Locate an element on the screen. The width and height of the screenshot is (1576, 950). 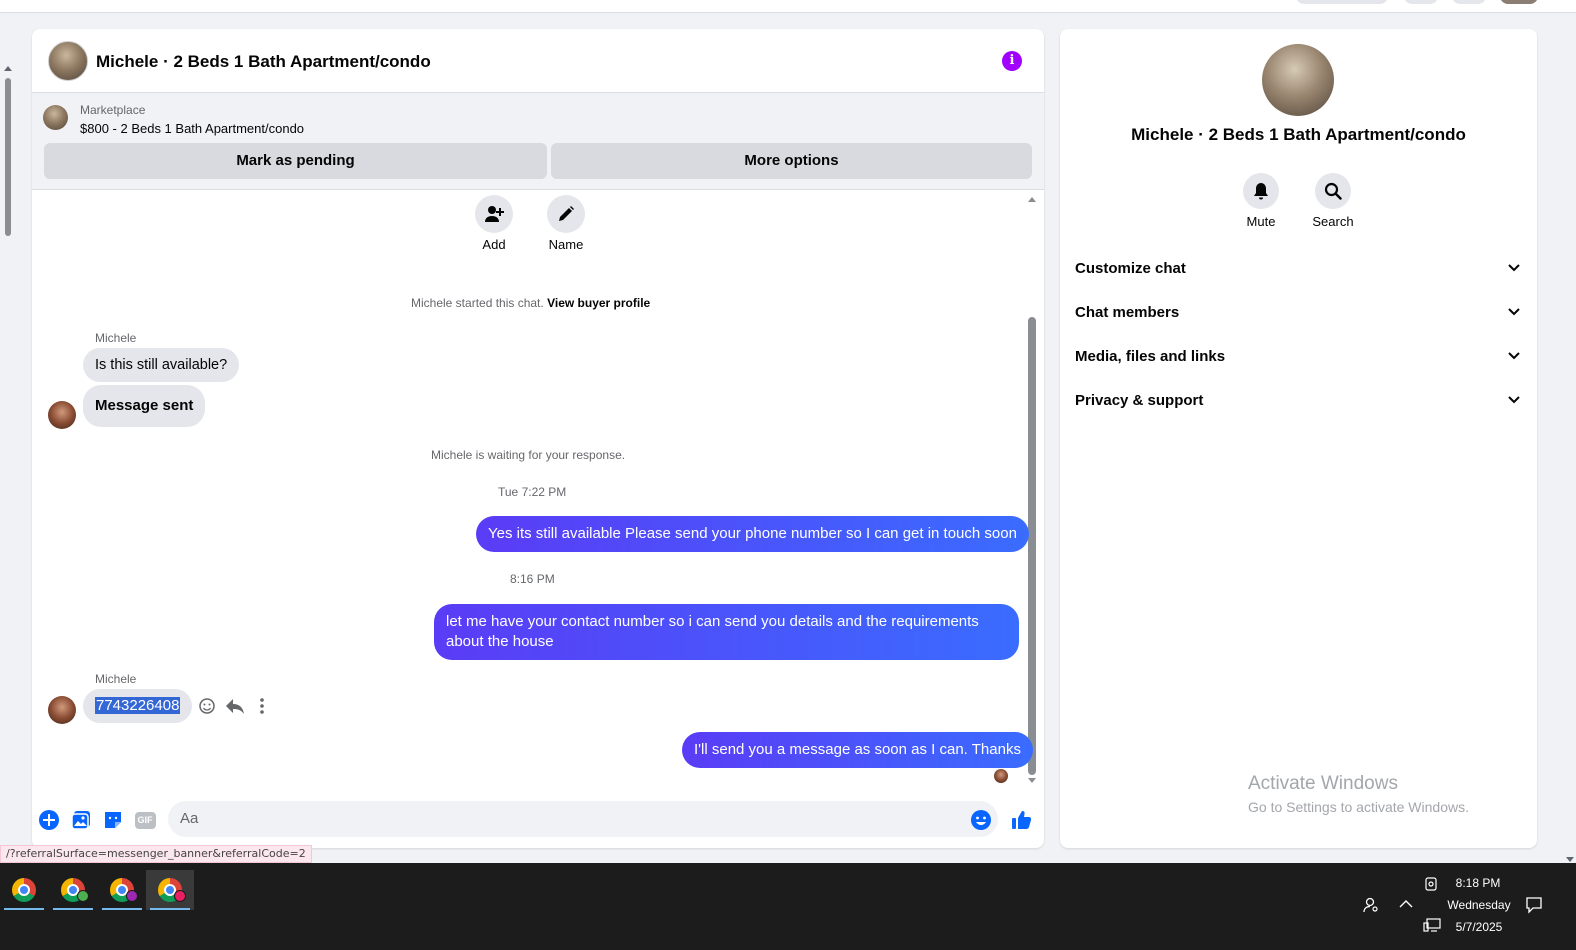
reply-icon is located at coordinates (235, 706).